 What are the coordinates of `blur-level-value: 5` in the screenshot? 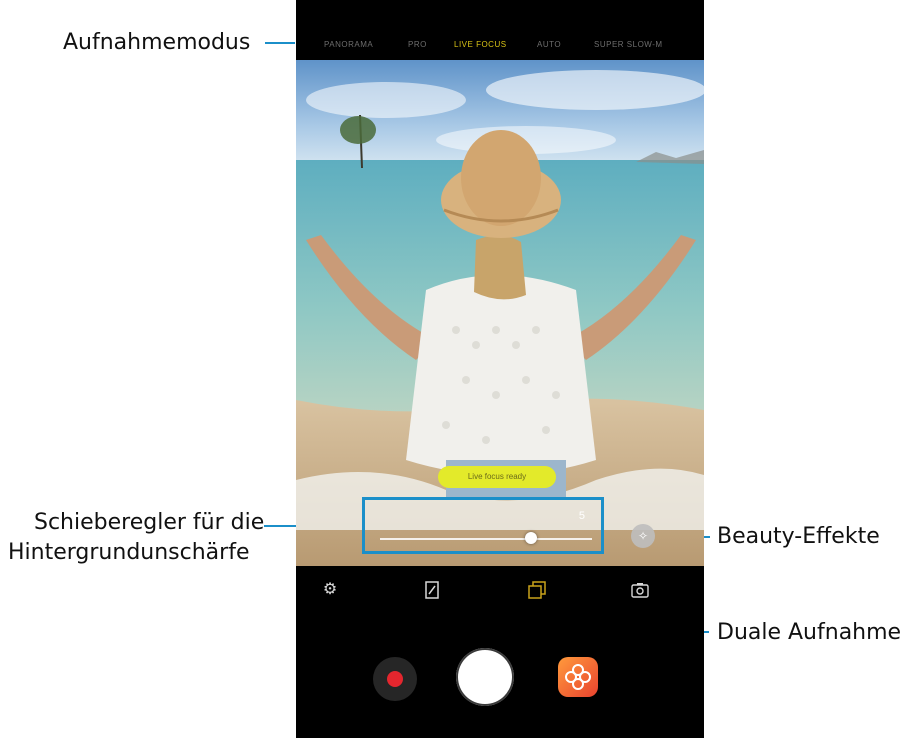 It's located at (581, 516).